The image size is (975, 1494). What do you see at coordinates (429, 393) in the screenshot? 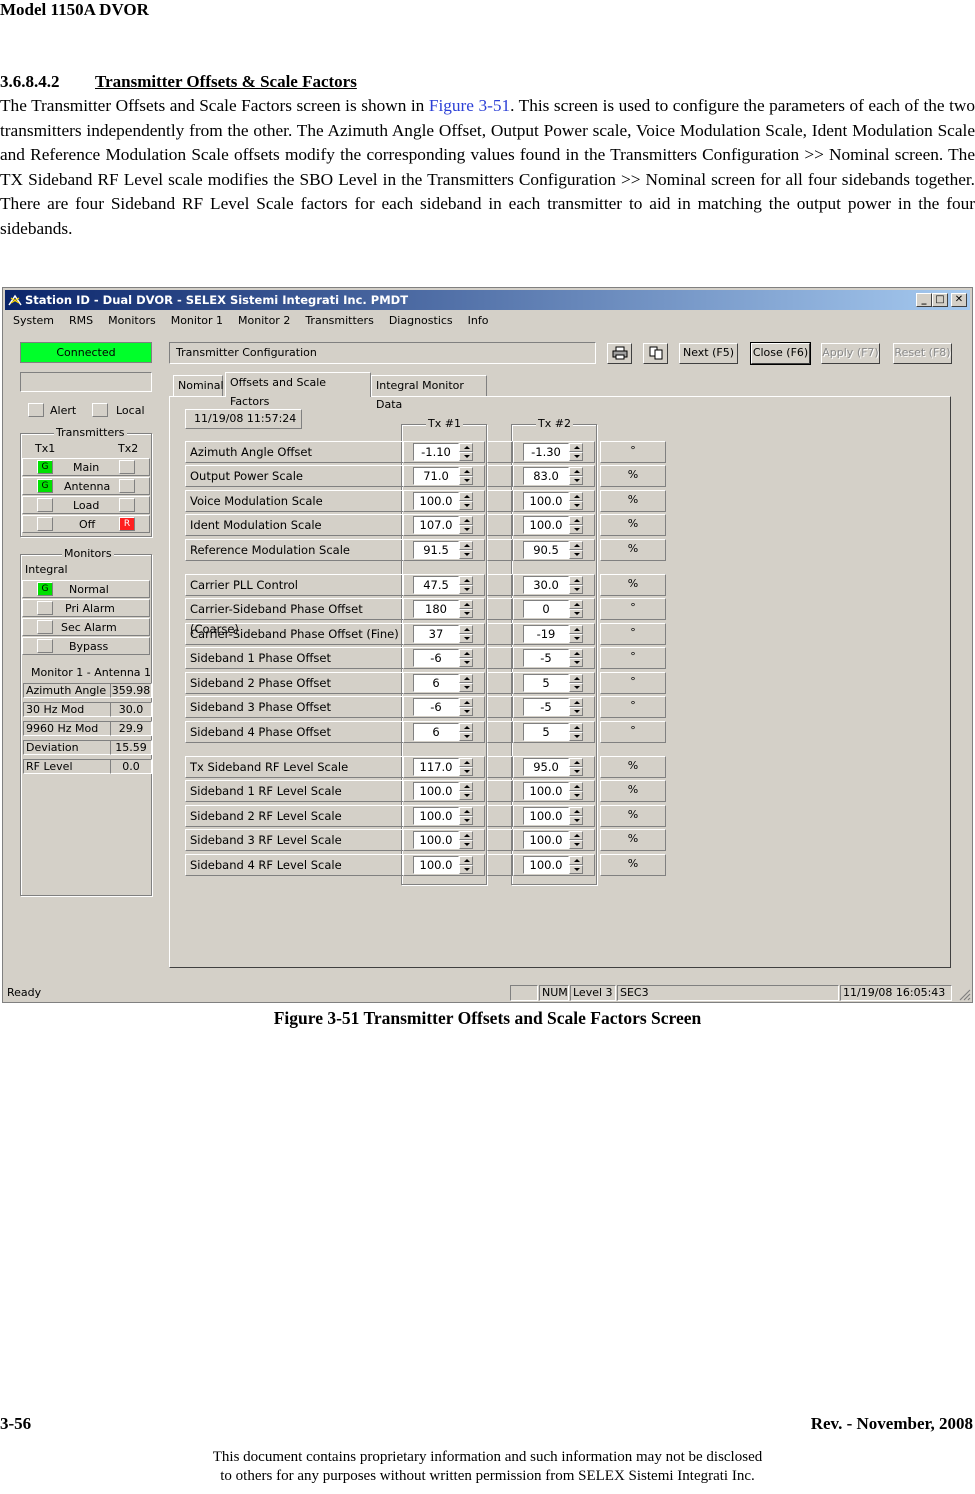
I see `tab-integral-monitor-data: Integral Monitor Data` at bounding box center [429, 393].